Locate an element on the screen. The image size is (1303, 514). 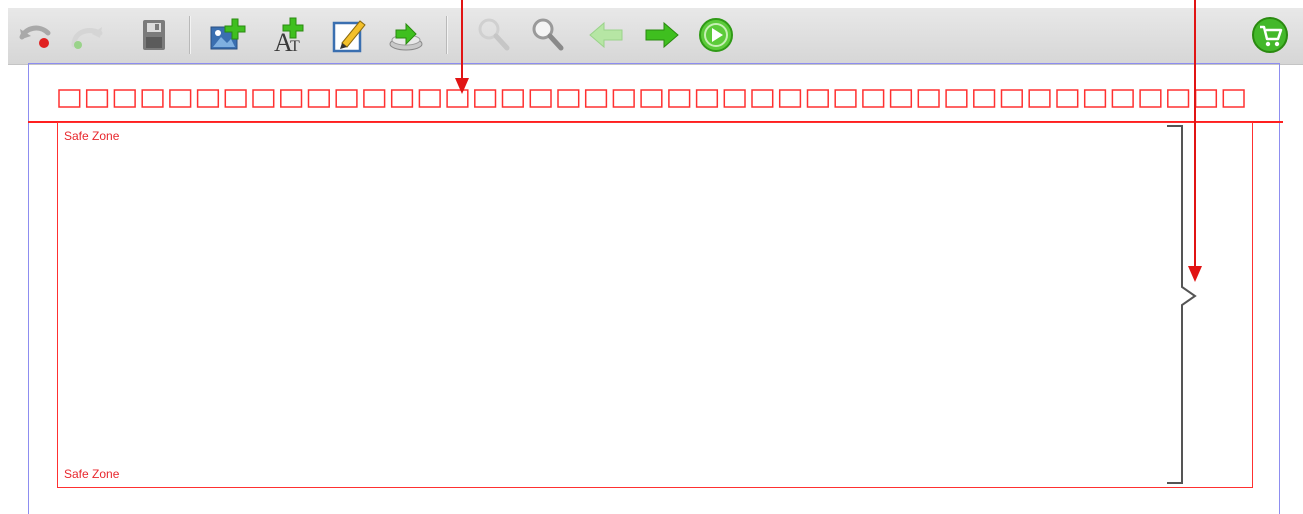
safe-zone-bottom-label: Safe Zone is located at coordinates (92, 474).